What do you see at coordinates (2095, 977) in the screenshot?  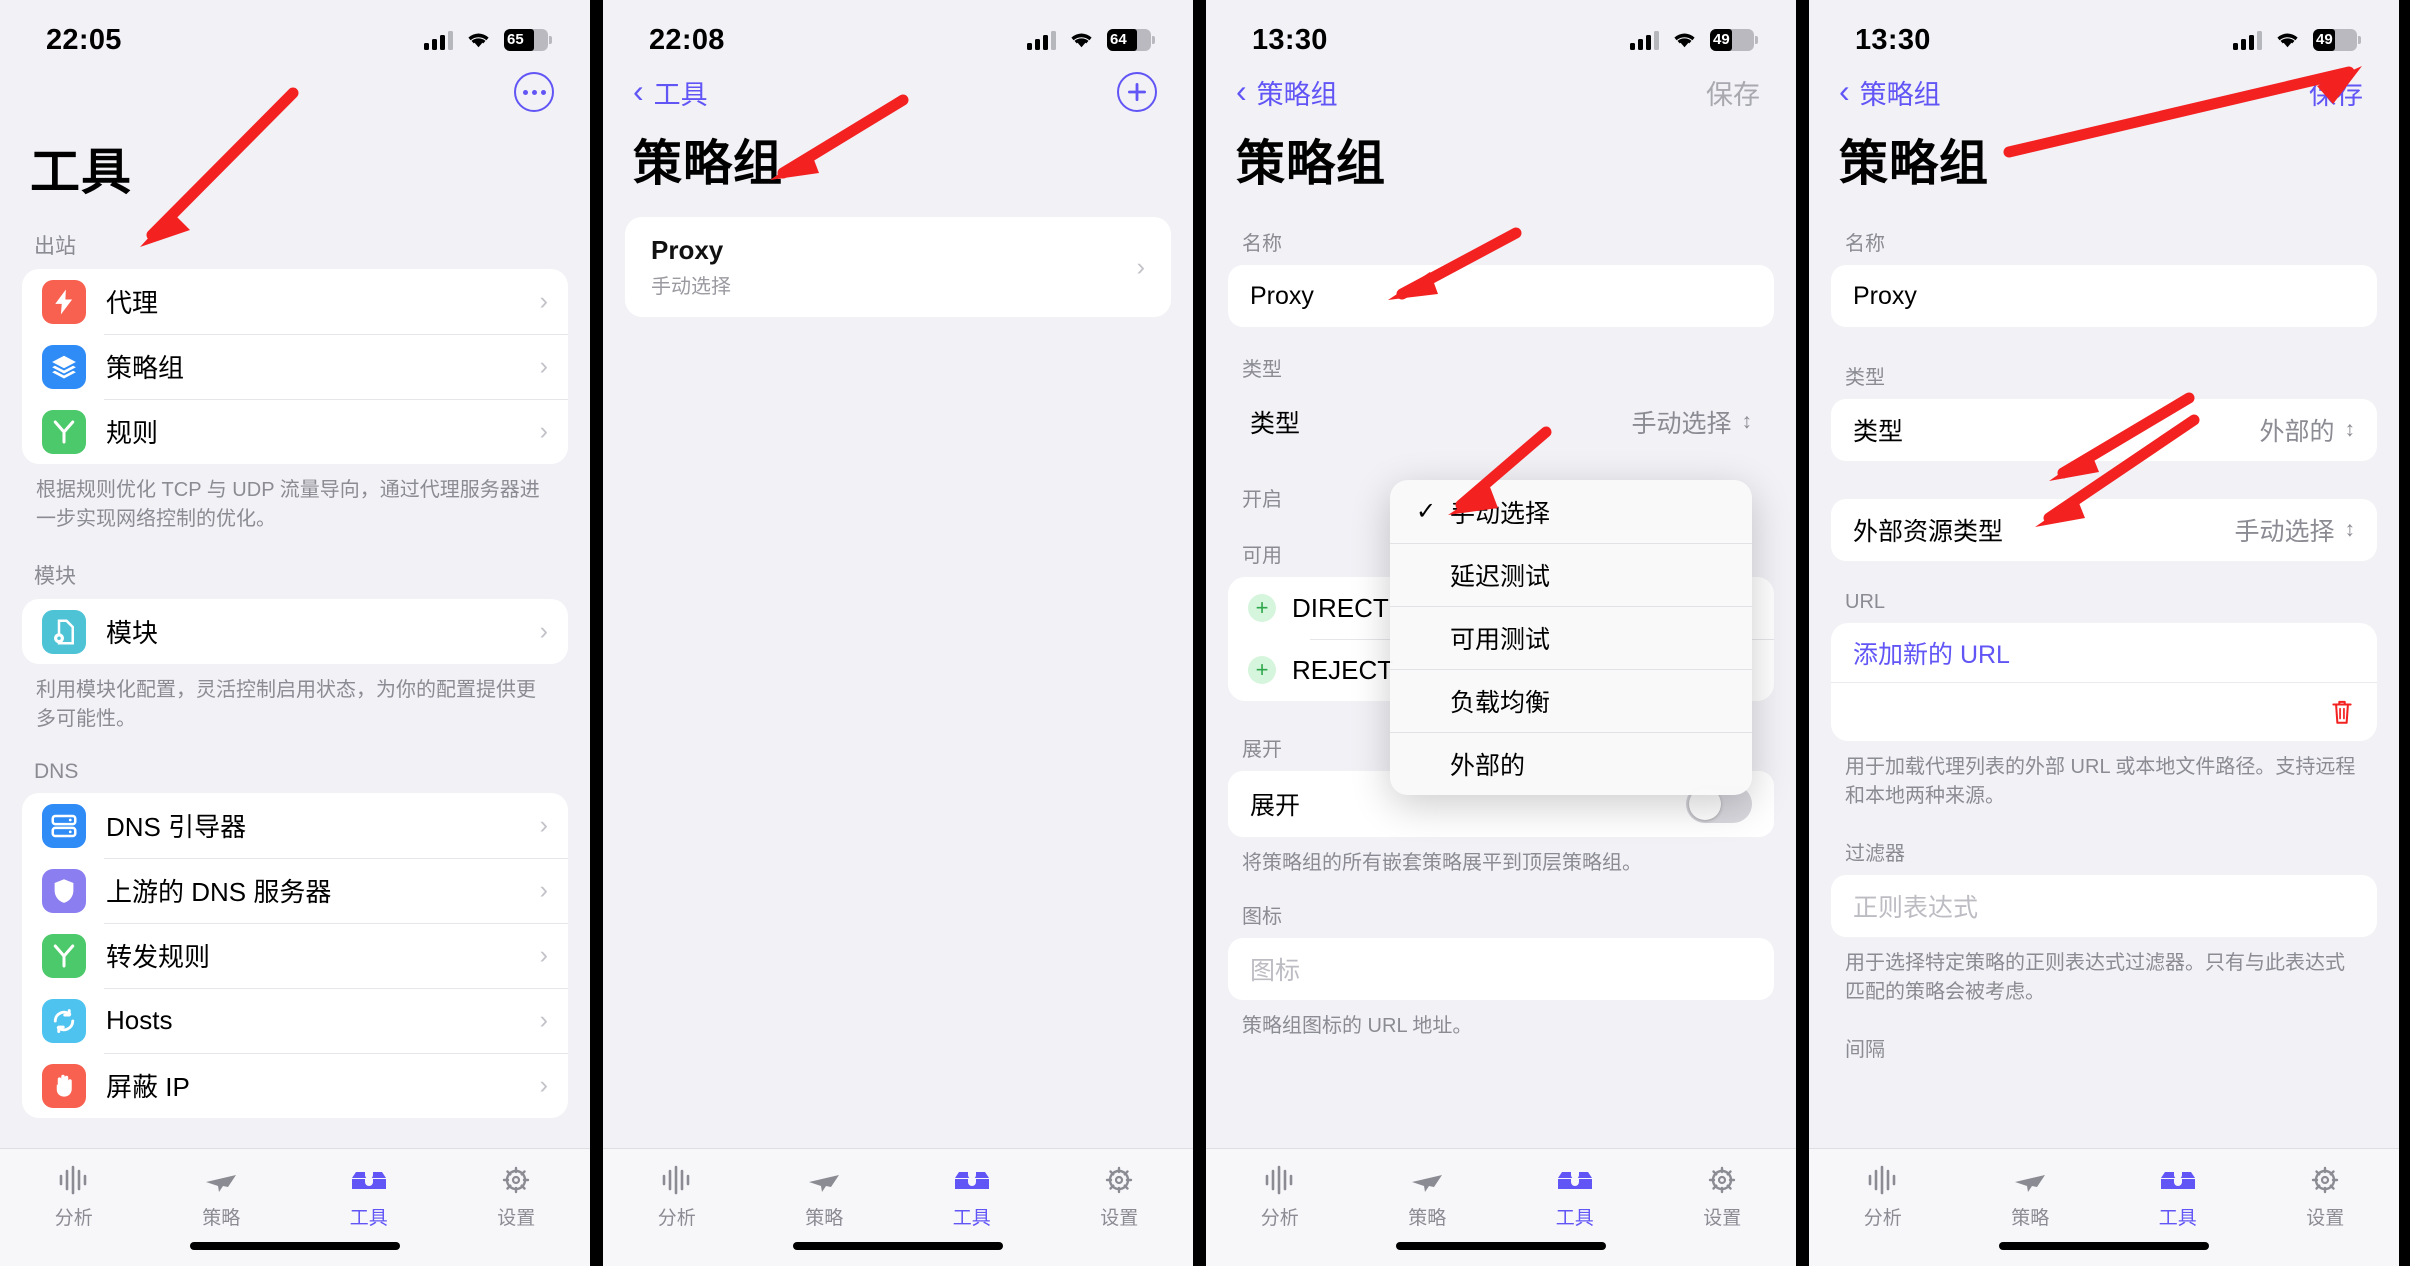 I see `filter-note: 用于选择特定策略的正则表达式过滤器。只有与此表达式匹配的策略会被考虑。` at bounding box center [2095, 977].